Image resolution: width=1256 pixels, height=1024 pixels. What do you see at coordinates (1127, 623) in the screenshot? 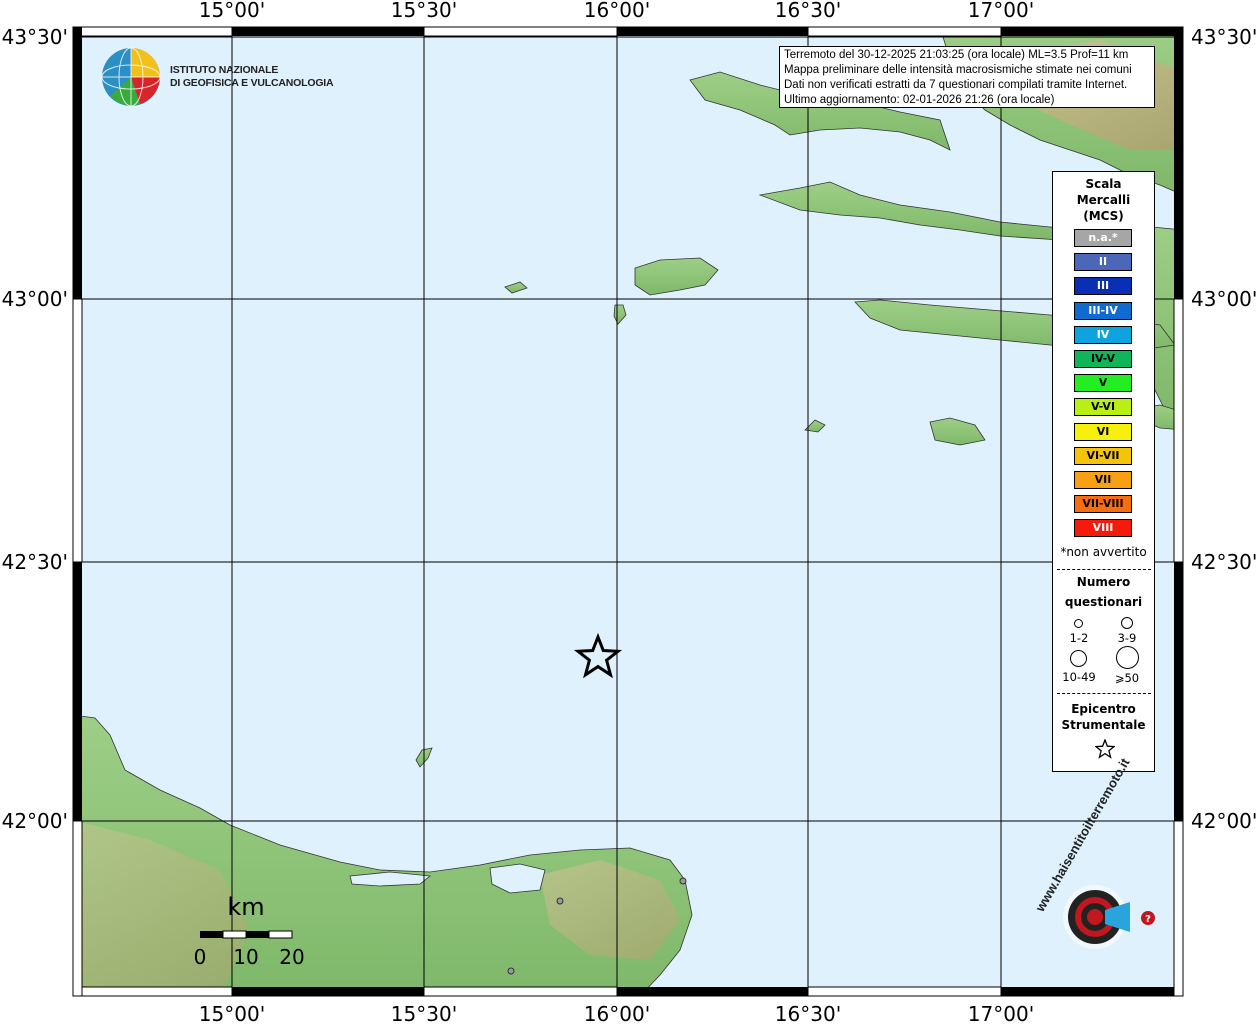
I see `count-circle-medium` at bounding box center [1127, 623].